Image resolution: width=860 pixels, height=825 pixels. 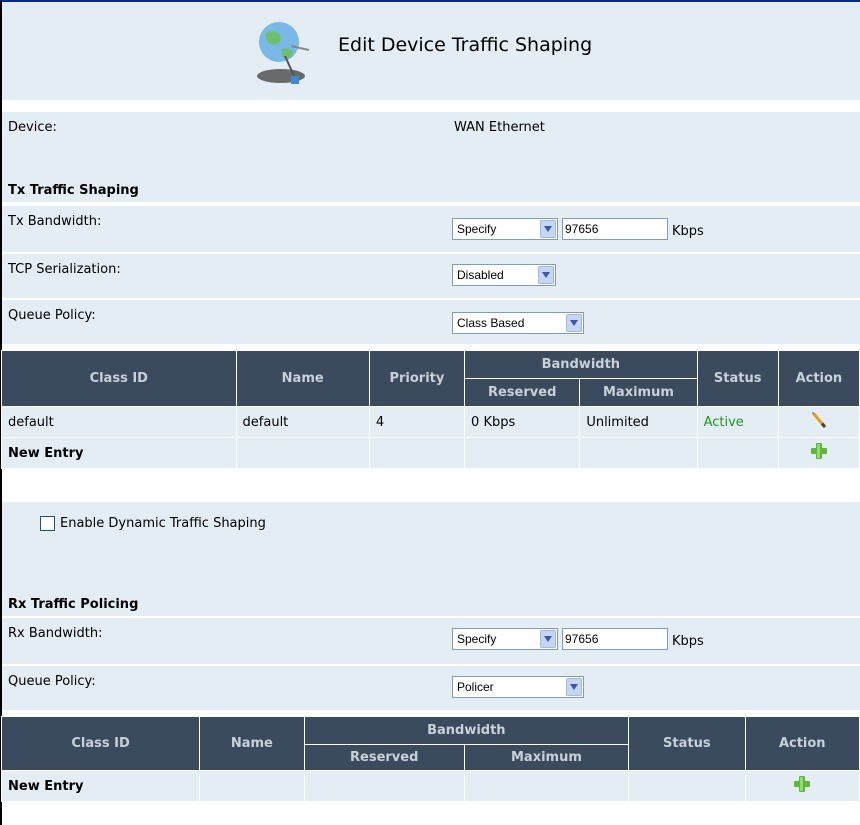 What do you see at coordinates (499, 127) in the screenshot?
I see `device-value: WAN Ethernet` at bounding box center [499, 127].